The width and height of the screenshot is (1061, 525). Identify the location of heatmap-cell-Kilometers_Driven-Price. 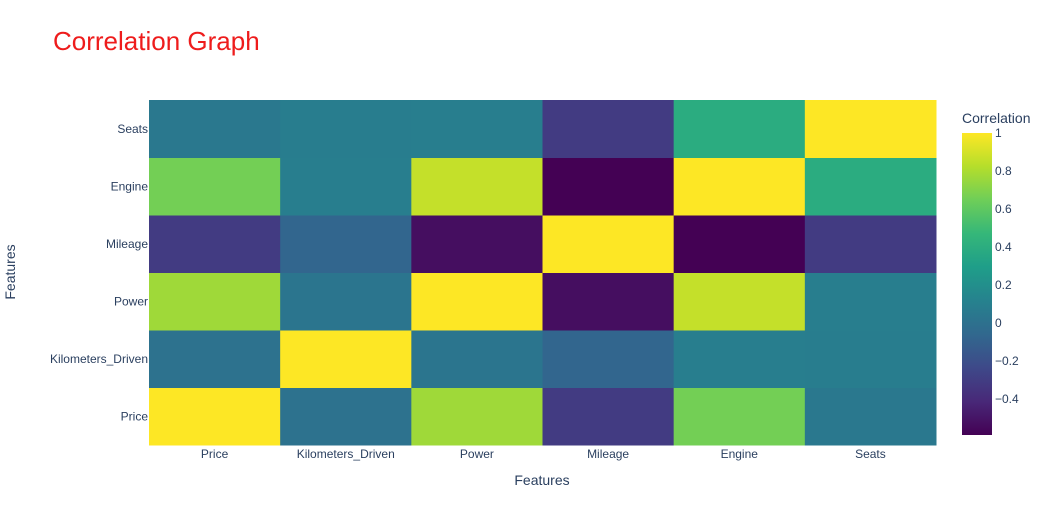
(215, 359).